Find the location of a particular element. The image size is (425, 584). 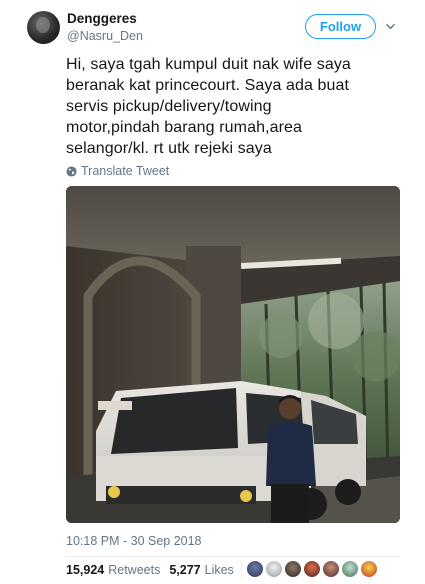

tweet-line: selangor/kl. rt utk rejeki saya is located at coordinates (169, 148).